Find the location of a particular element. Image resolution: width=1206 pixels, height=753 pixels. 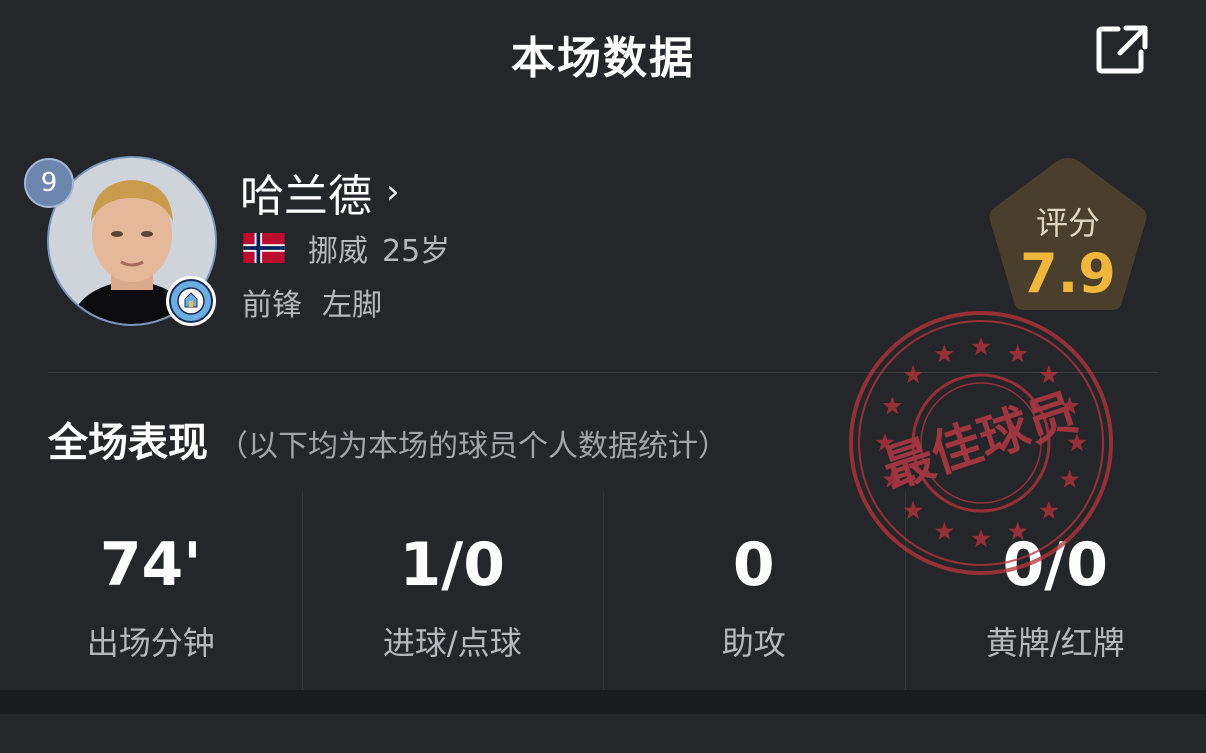

foot-label: 左脚 is located at coordinates (352, 305).